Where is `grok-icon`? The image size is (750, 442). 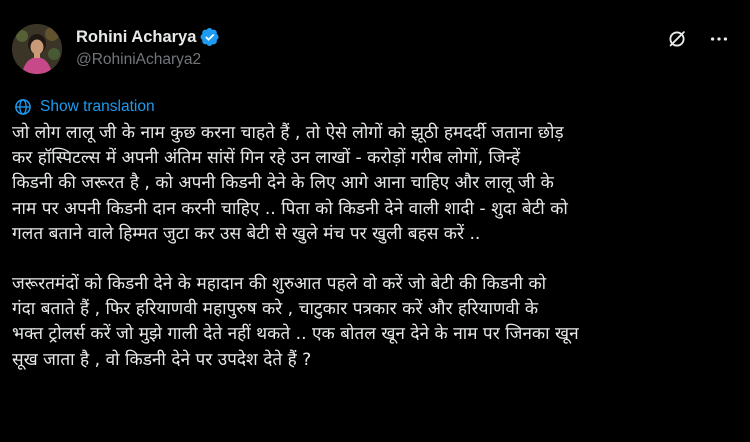 grok-icon is located at coordinates (677, 39).